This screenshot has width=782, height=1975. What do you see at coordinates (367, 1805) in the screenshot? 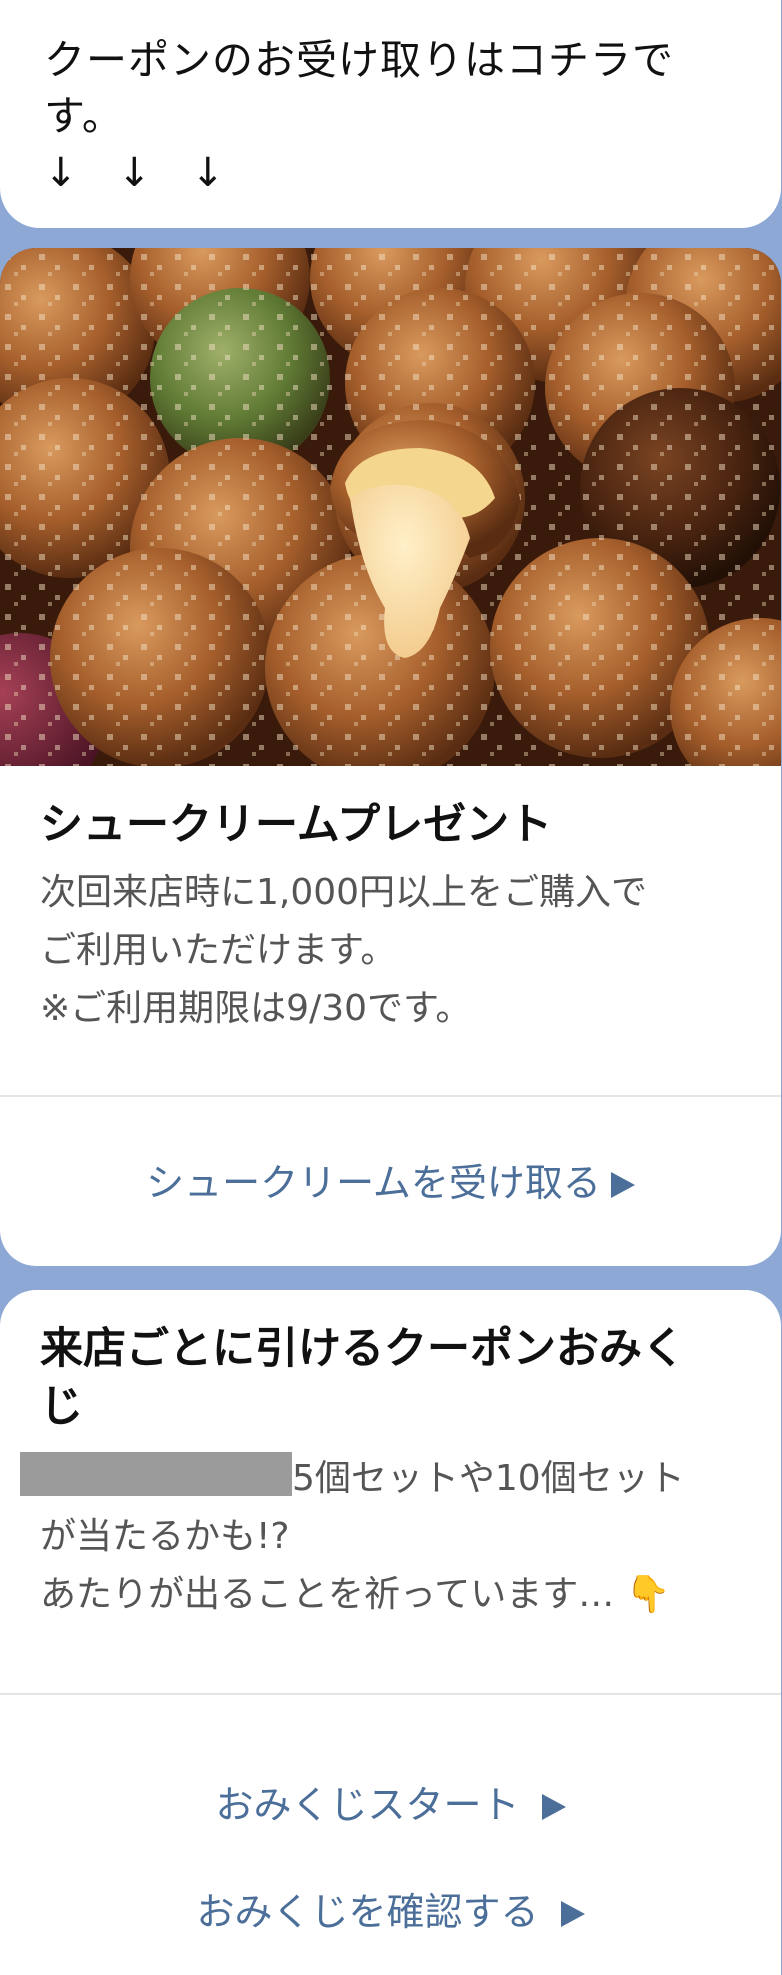
I see `omikuji-start-label: おみくじスタート` at bounding box center [367, 1805].